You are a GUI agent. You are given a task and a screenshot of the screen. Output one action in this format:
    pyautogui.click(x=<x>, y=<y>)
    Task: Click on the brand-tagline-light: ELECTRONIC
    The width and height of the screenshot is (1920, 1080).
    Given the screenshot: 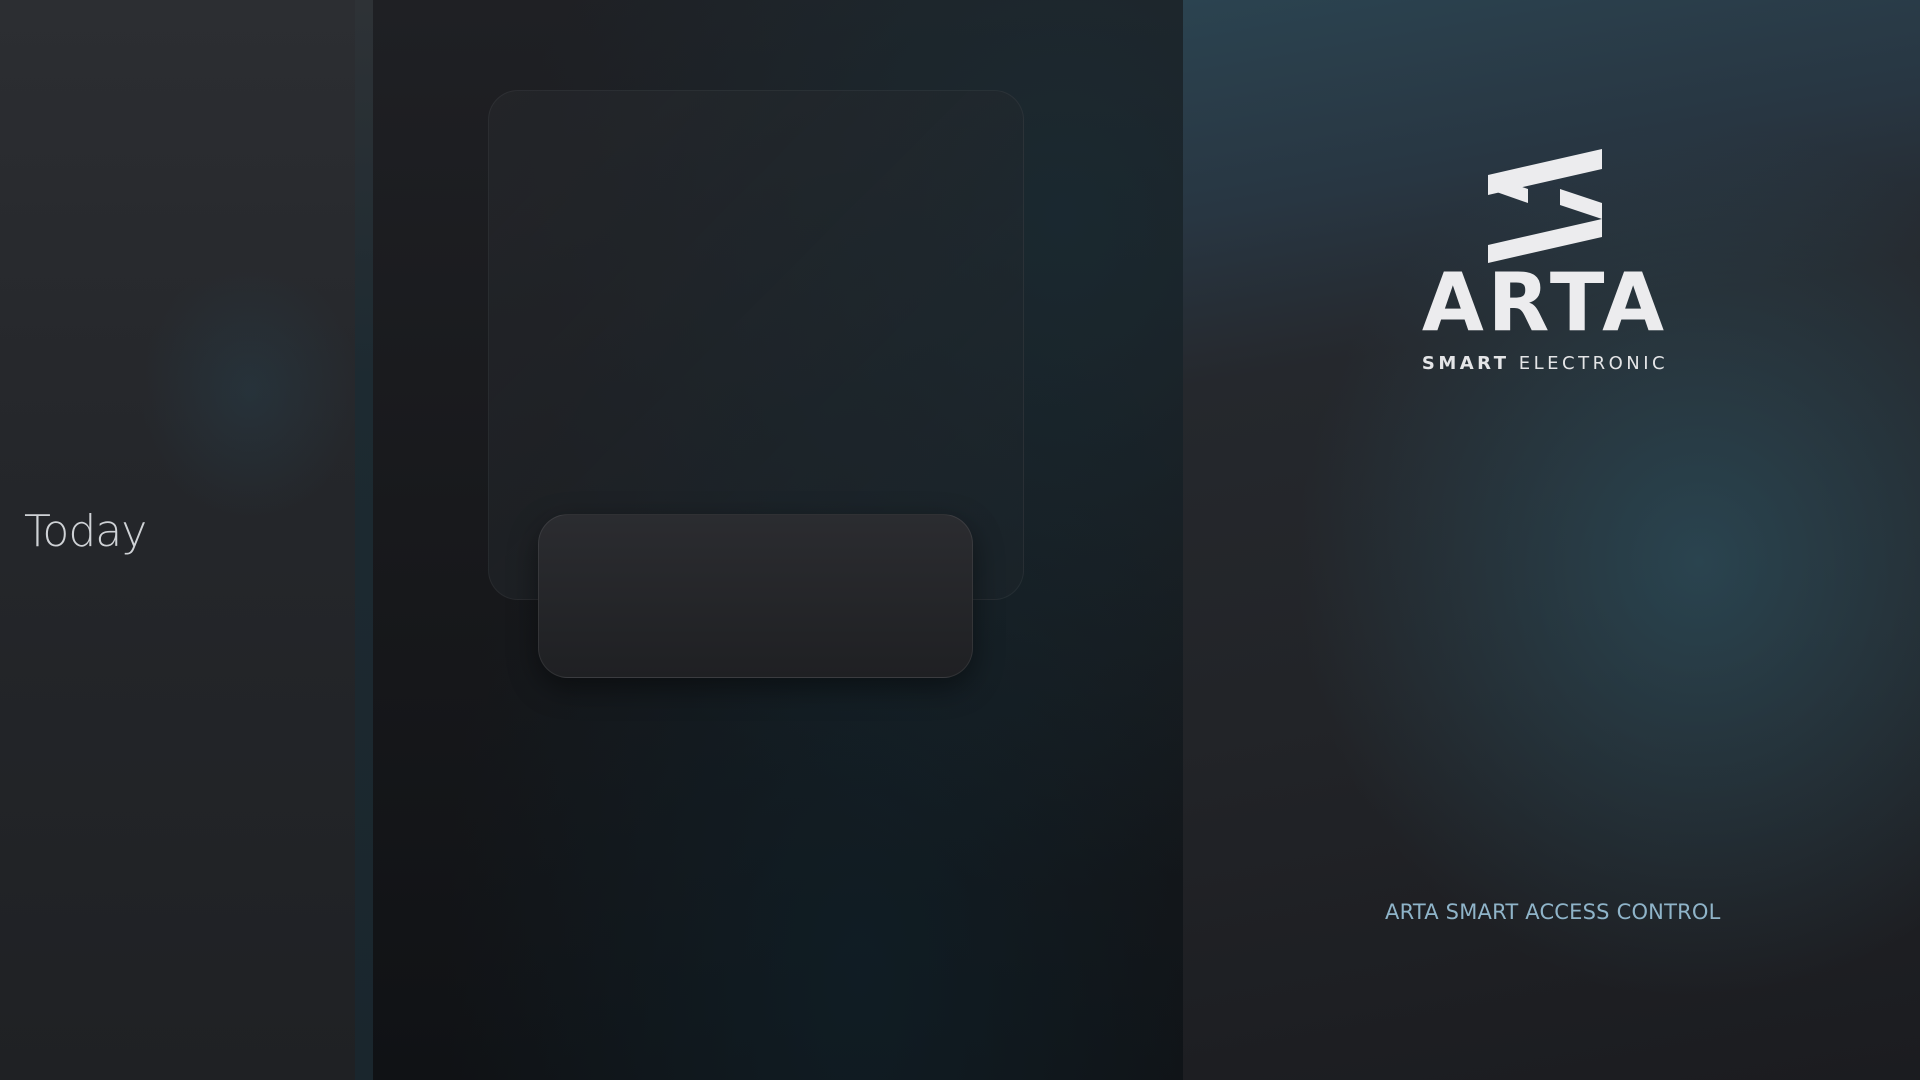 What is the action you would take?
    pyautogui.click(x=1593, y=363)
    